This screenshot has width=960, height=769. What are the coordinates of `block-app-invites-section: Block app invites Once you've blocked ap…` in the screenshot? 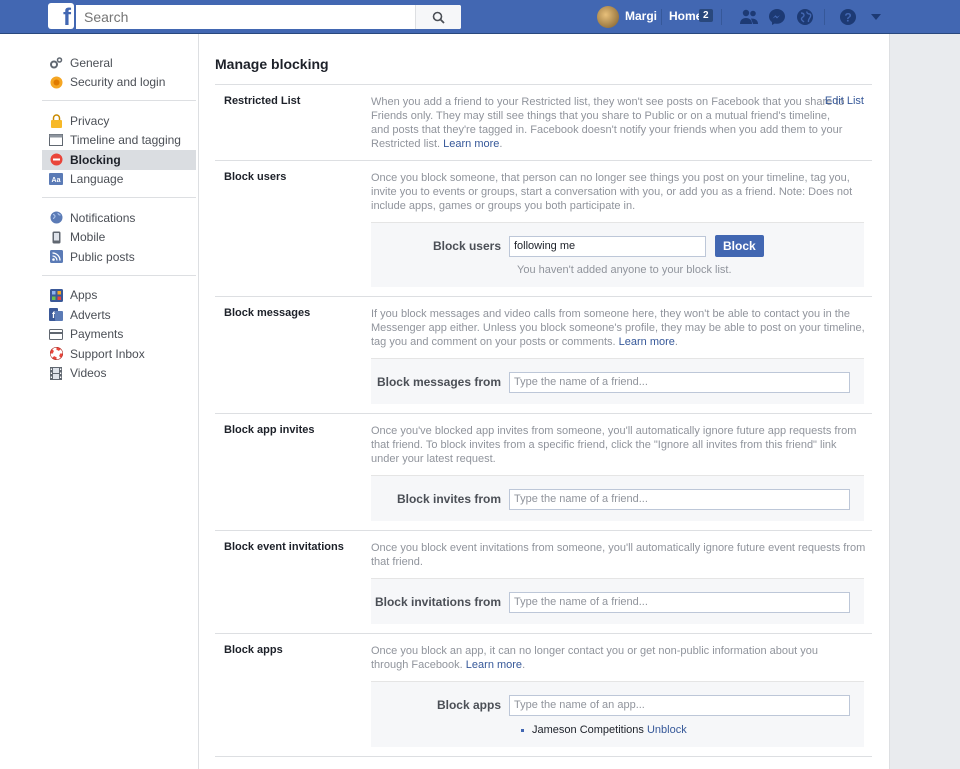 It's located at (543, 472).